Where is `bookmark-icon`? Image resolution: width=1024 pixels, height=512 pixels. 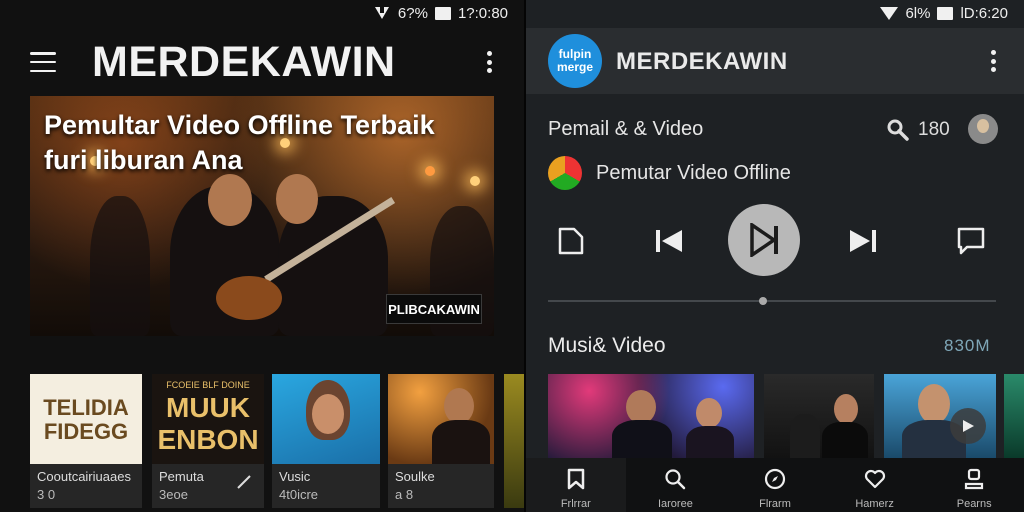 bookmark-icon is located at coordinates (576, 479).